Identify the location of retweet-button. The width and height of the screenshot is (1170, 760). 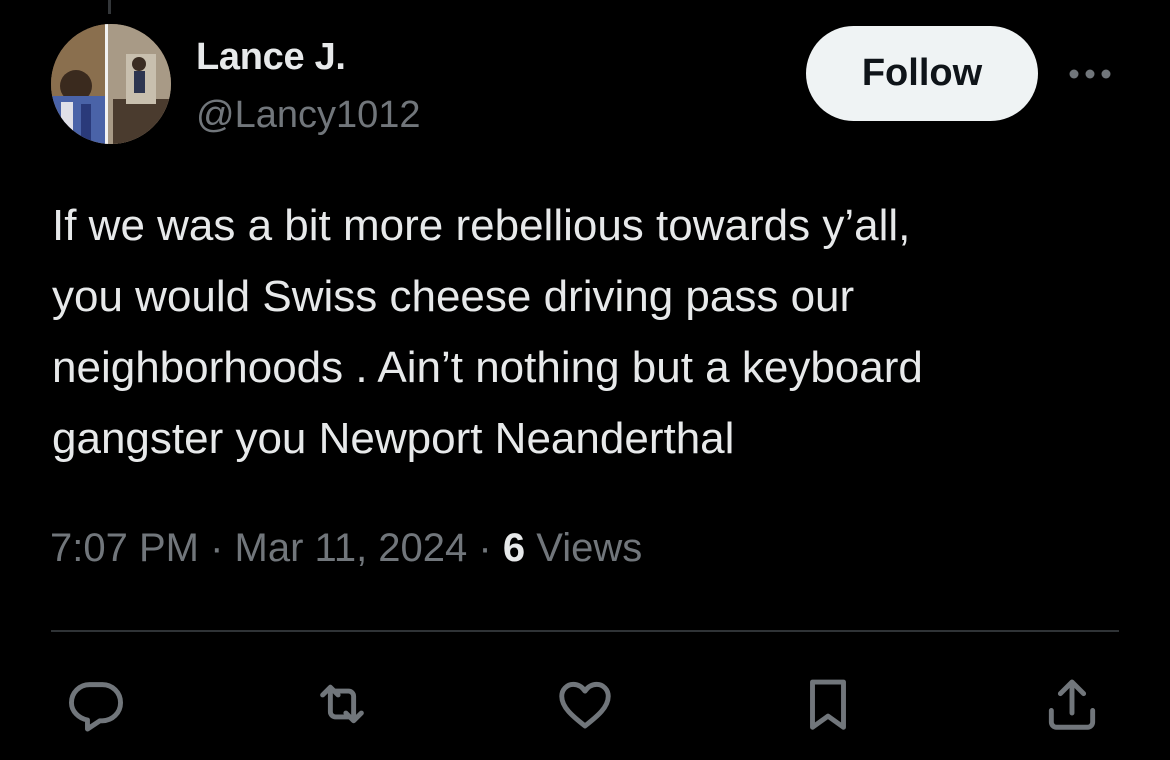
(342, 704).